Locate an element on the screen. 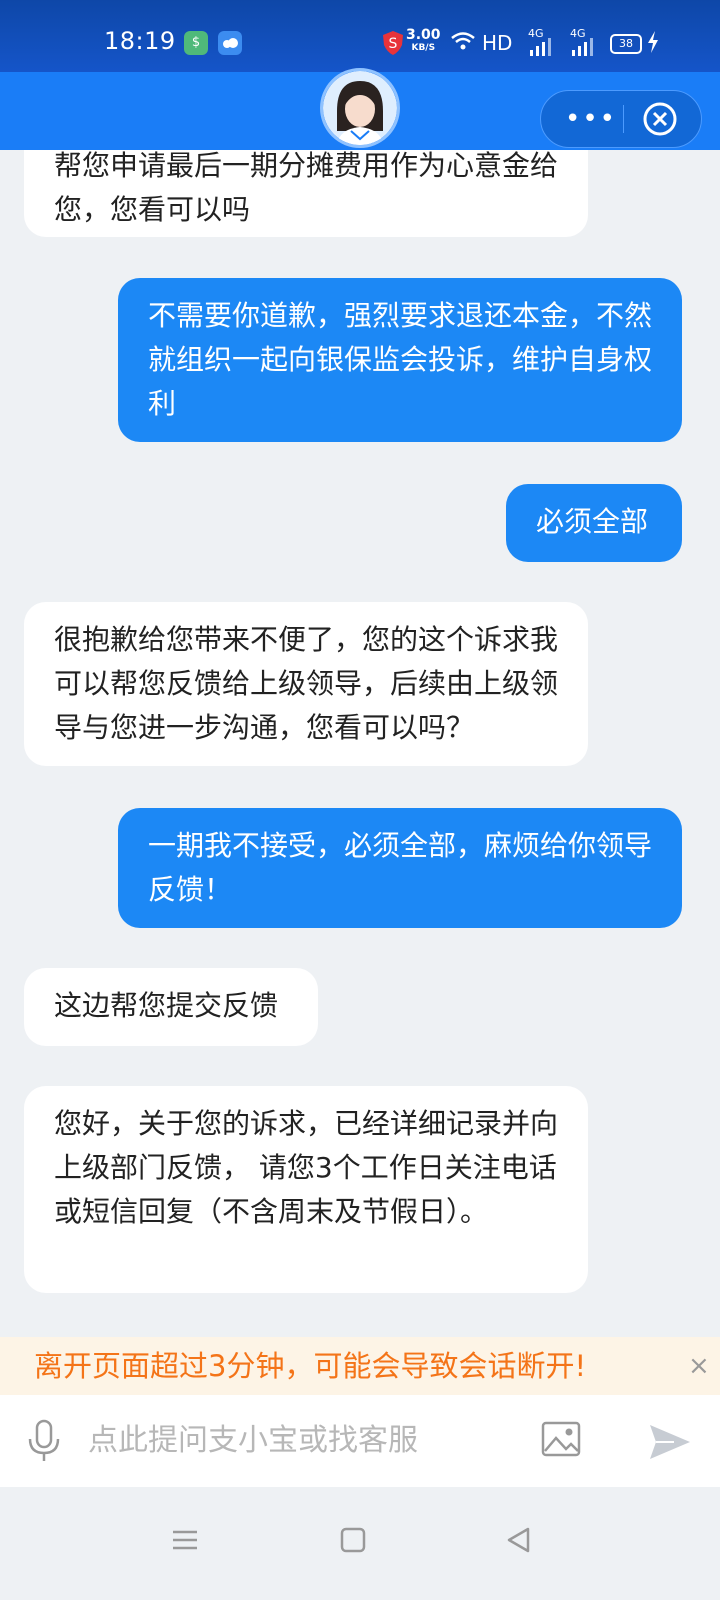  session-timeout-notice: 离开页面超过3分钟，可能会导致会话断开! × is located at coordinates (360, 1366).